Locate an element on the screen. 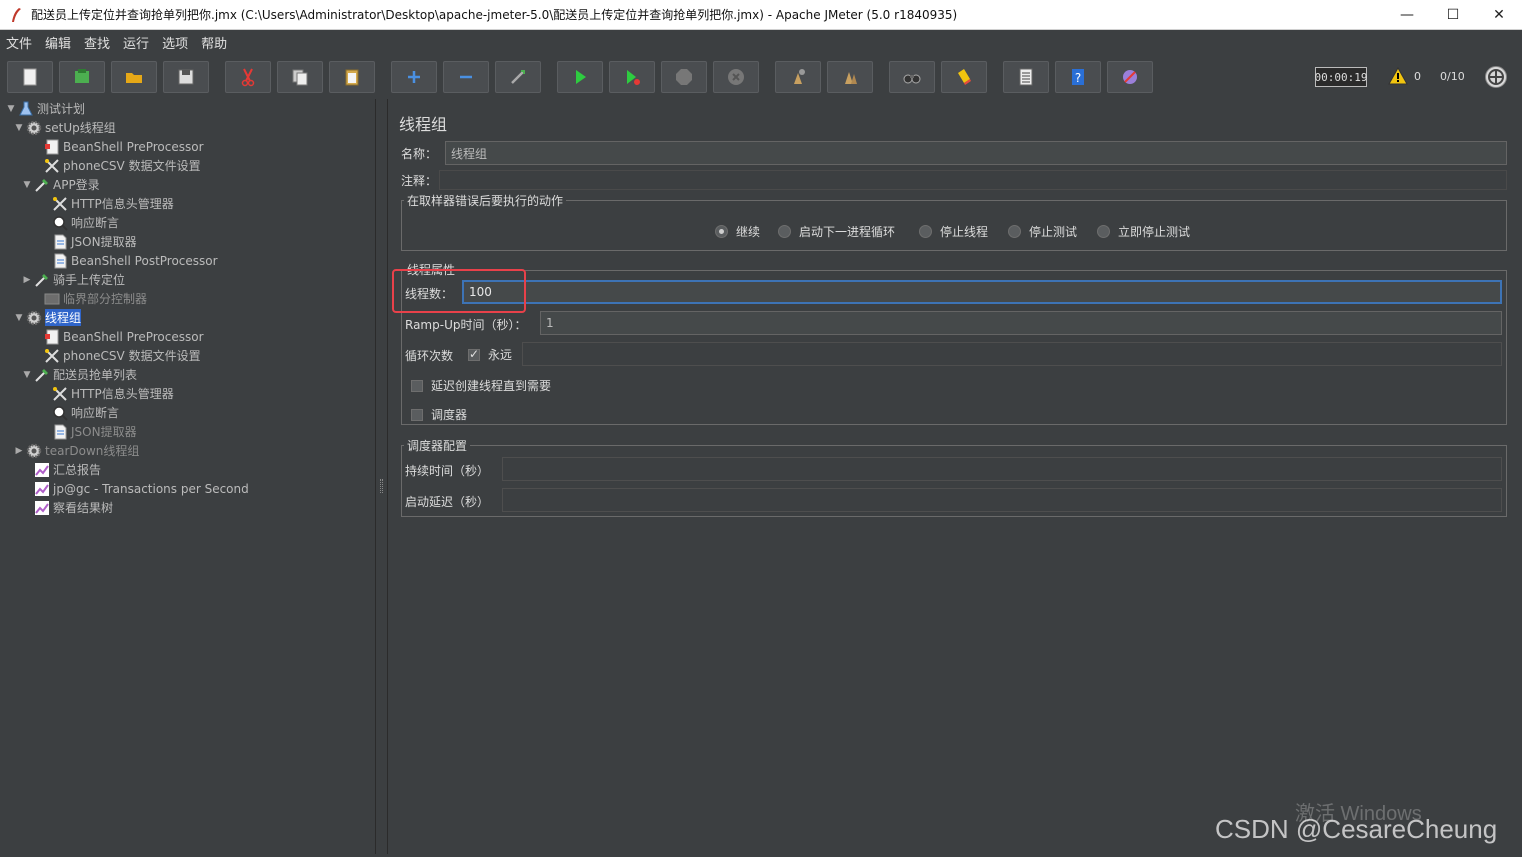 The image size is (1522, 857). tree-node: 汇总报告 is located at coordinates (61, 469).